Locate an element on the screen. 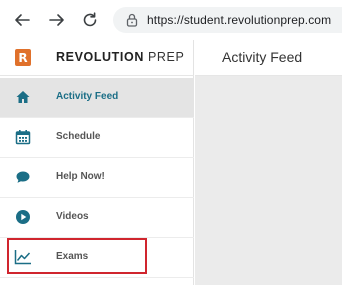  arrow-right-icon is located at coordinates (56, 20).